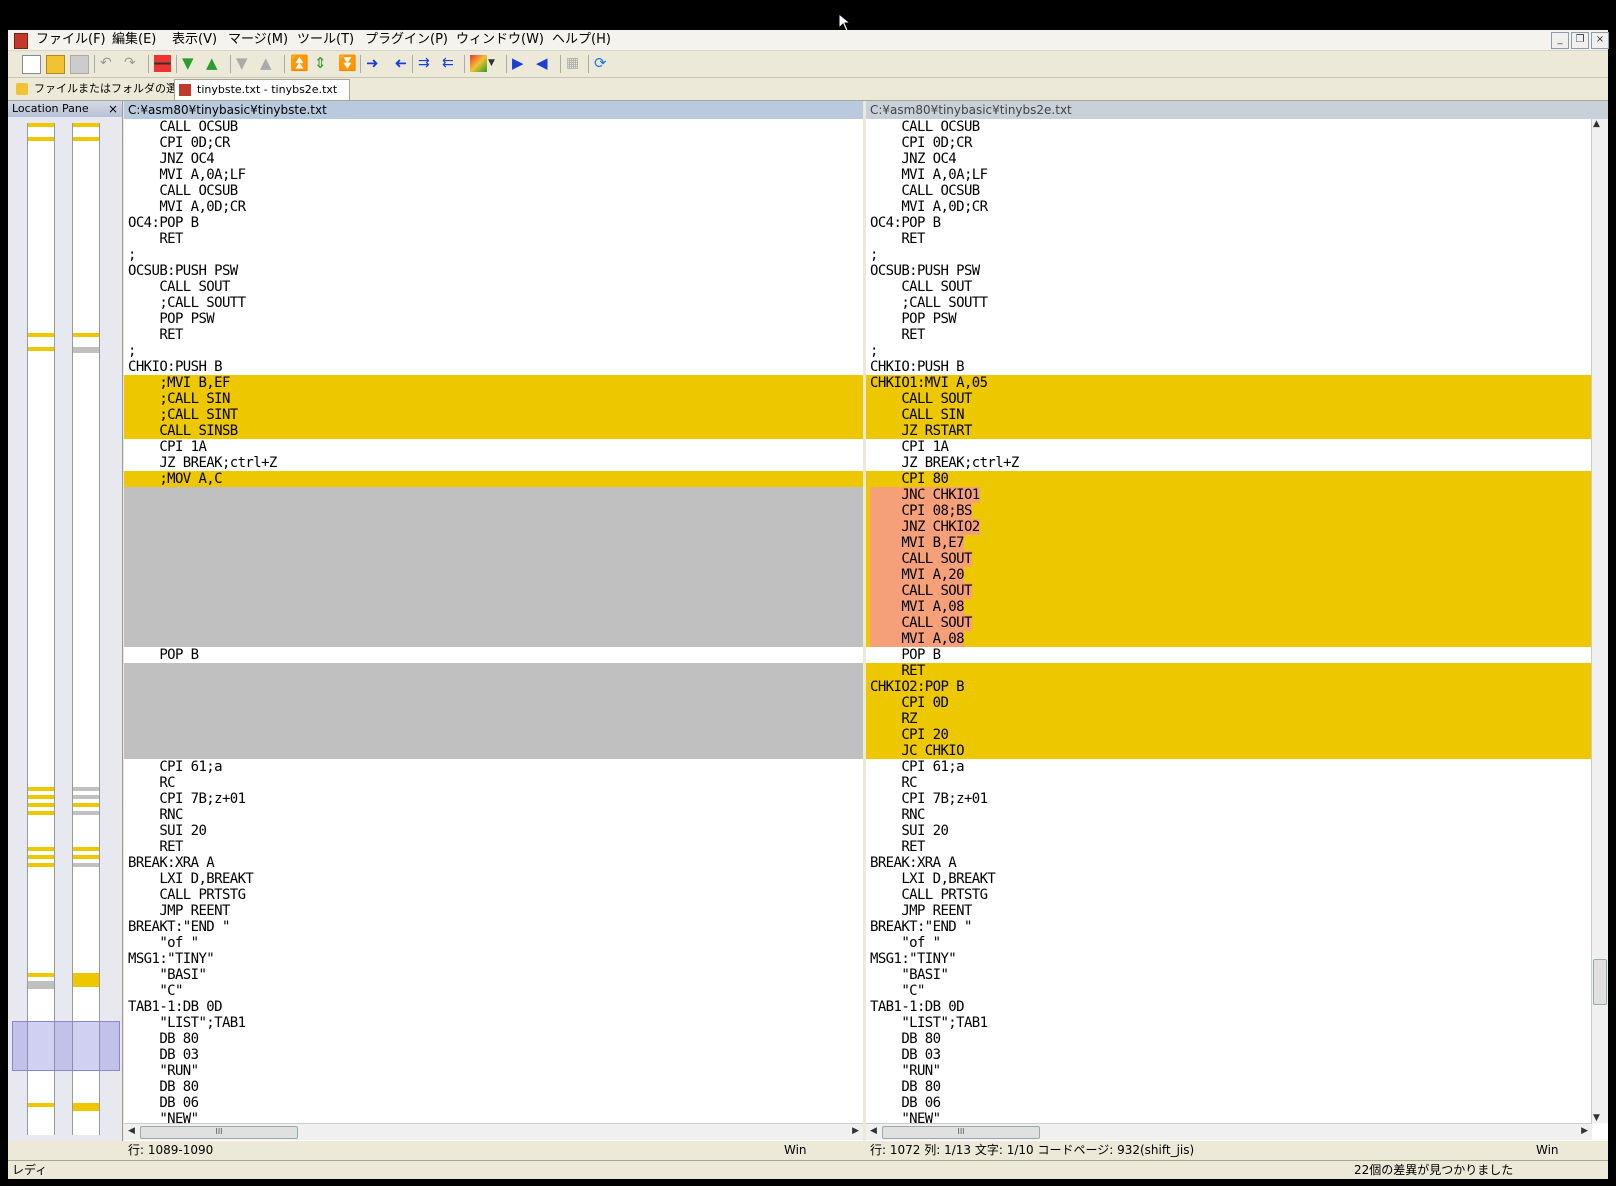 The image size is (1616, 1186). What do you see at coordinates (493, 399) in the screenshot?
I see `code-line: ;CALL SIN` at bounding box center [493, 399].